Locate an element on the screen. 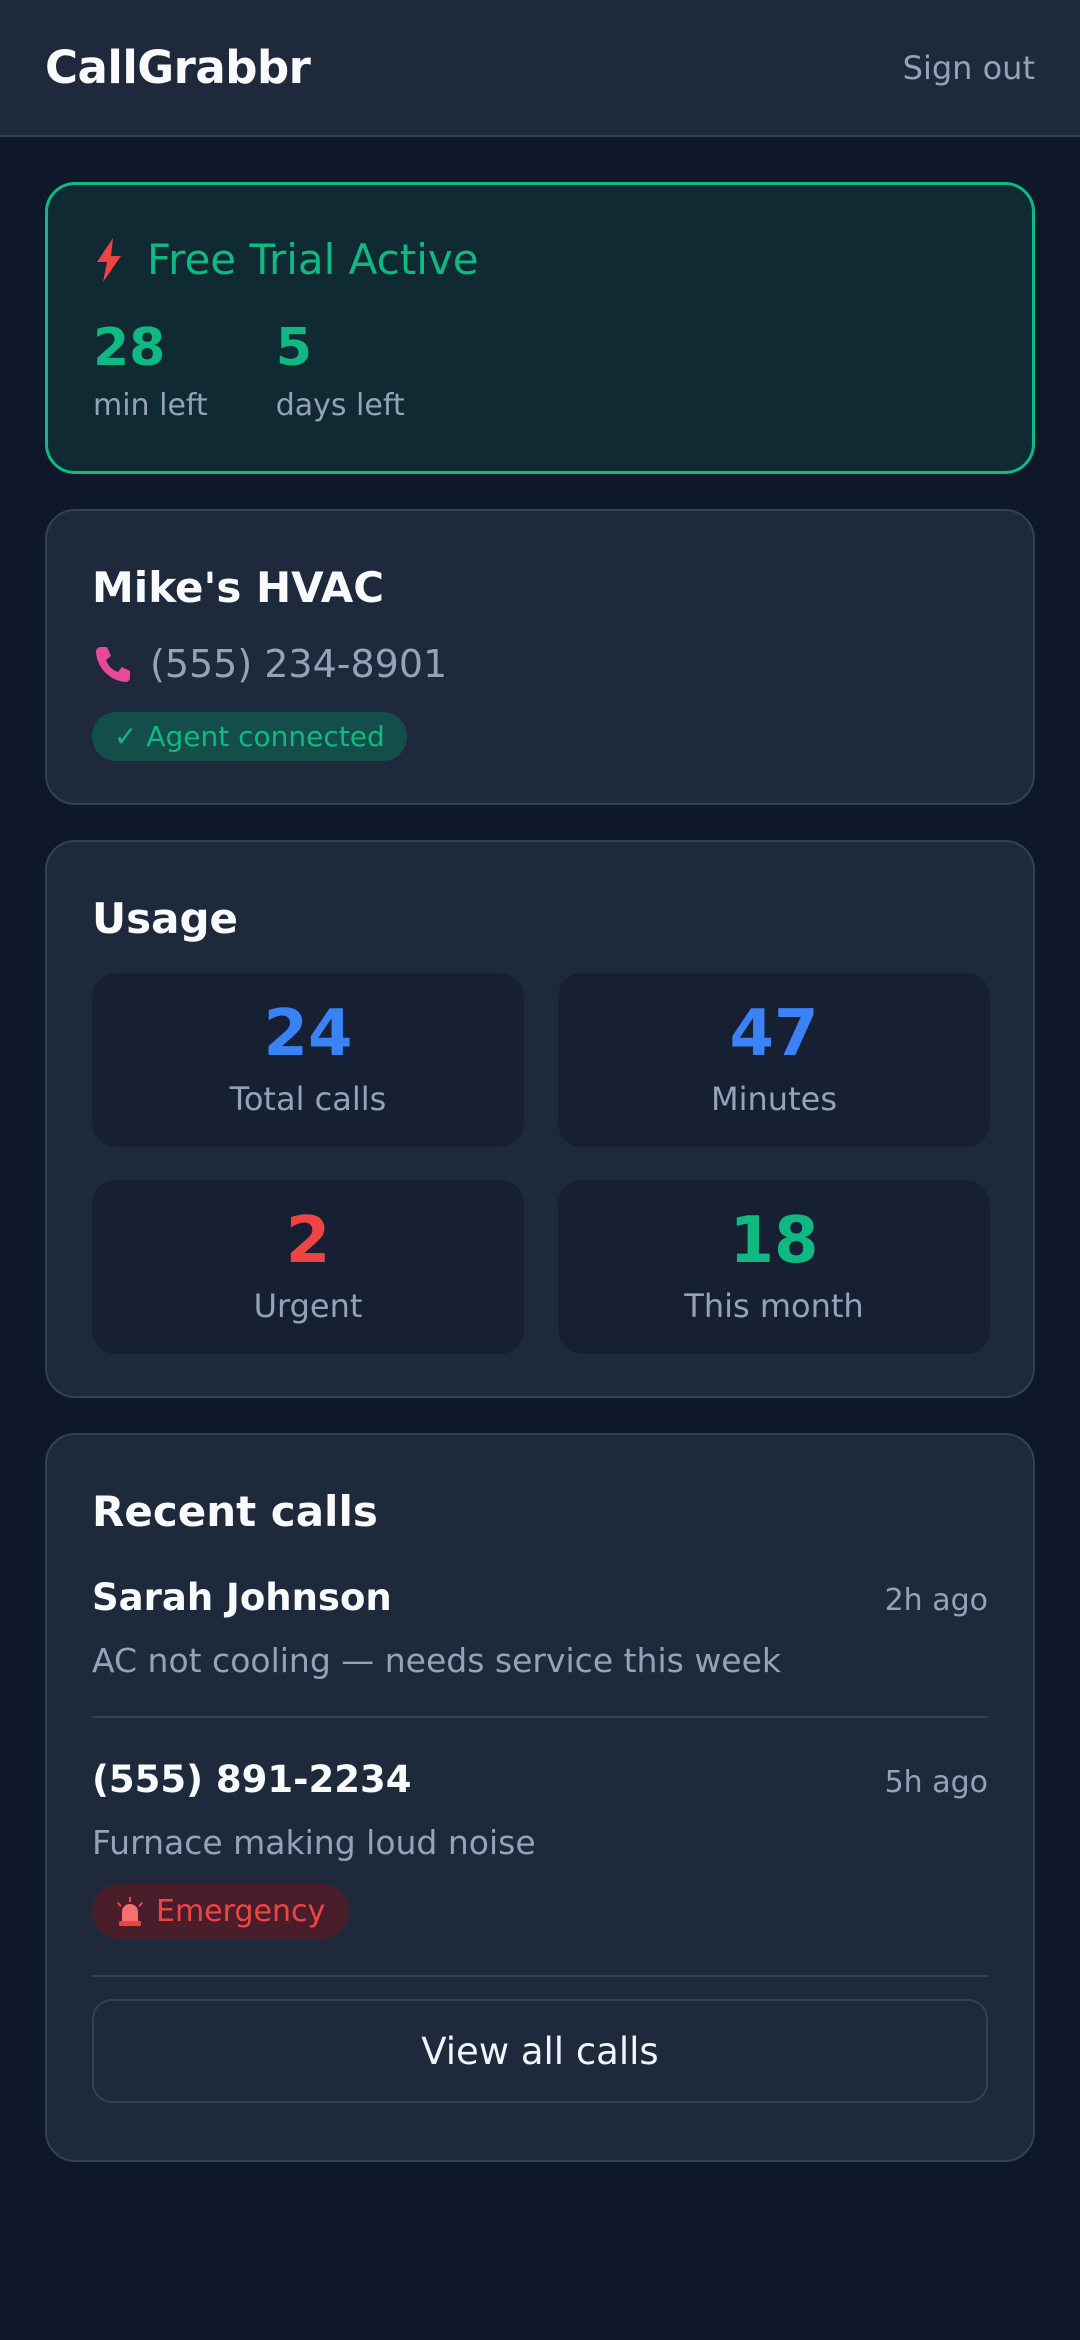  phone-icon is located at coordinates (113, 664).